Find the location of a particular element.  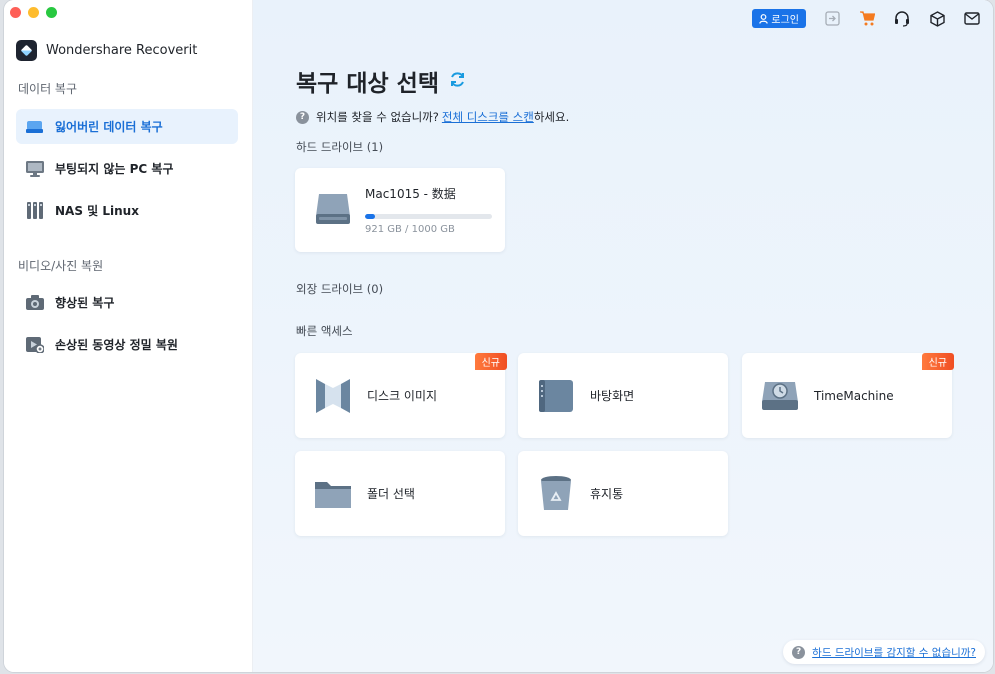

page-title-text: 복구 대상 선택 is located at coordinates (367, 84).